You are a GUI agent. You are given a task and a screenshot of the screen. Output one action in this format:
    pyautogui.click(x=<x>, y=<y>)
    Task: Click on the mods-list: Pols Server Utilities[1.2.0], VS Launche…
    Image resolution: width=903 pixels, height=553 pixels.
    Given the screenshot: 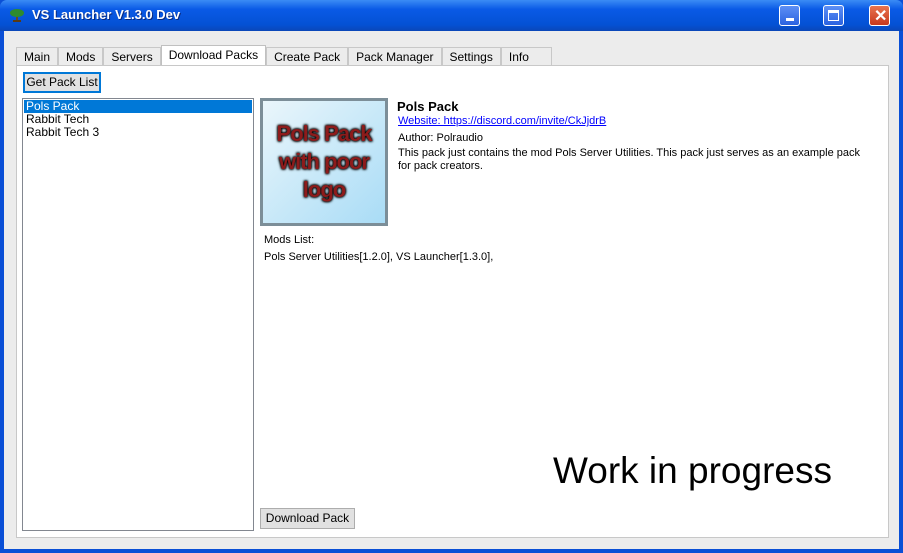 What is the action you would take?
    pyautogui.click(x=379, y=257)
    